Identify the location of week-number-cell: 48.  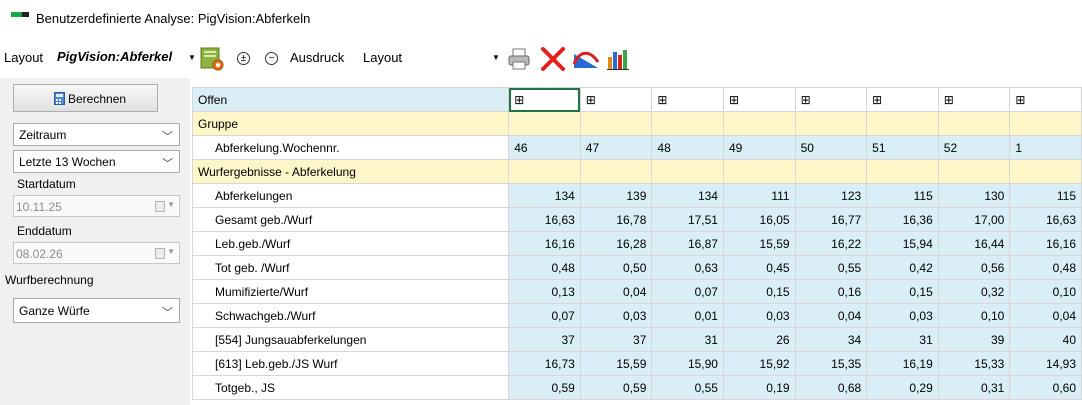
(687, 147).